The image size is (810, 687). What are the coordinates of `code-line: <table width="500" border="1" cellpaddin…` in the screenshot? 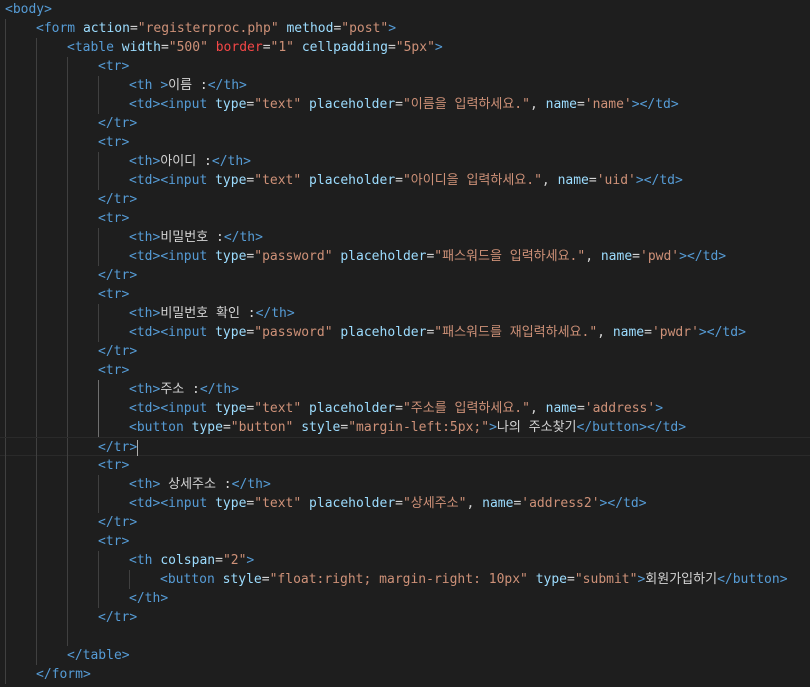 It's located at (405, 47).